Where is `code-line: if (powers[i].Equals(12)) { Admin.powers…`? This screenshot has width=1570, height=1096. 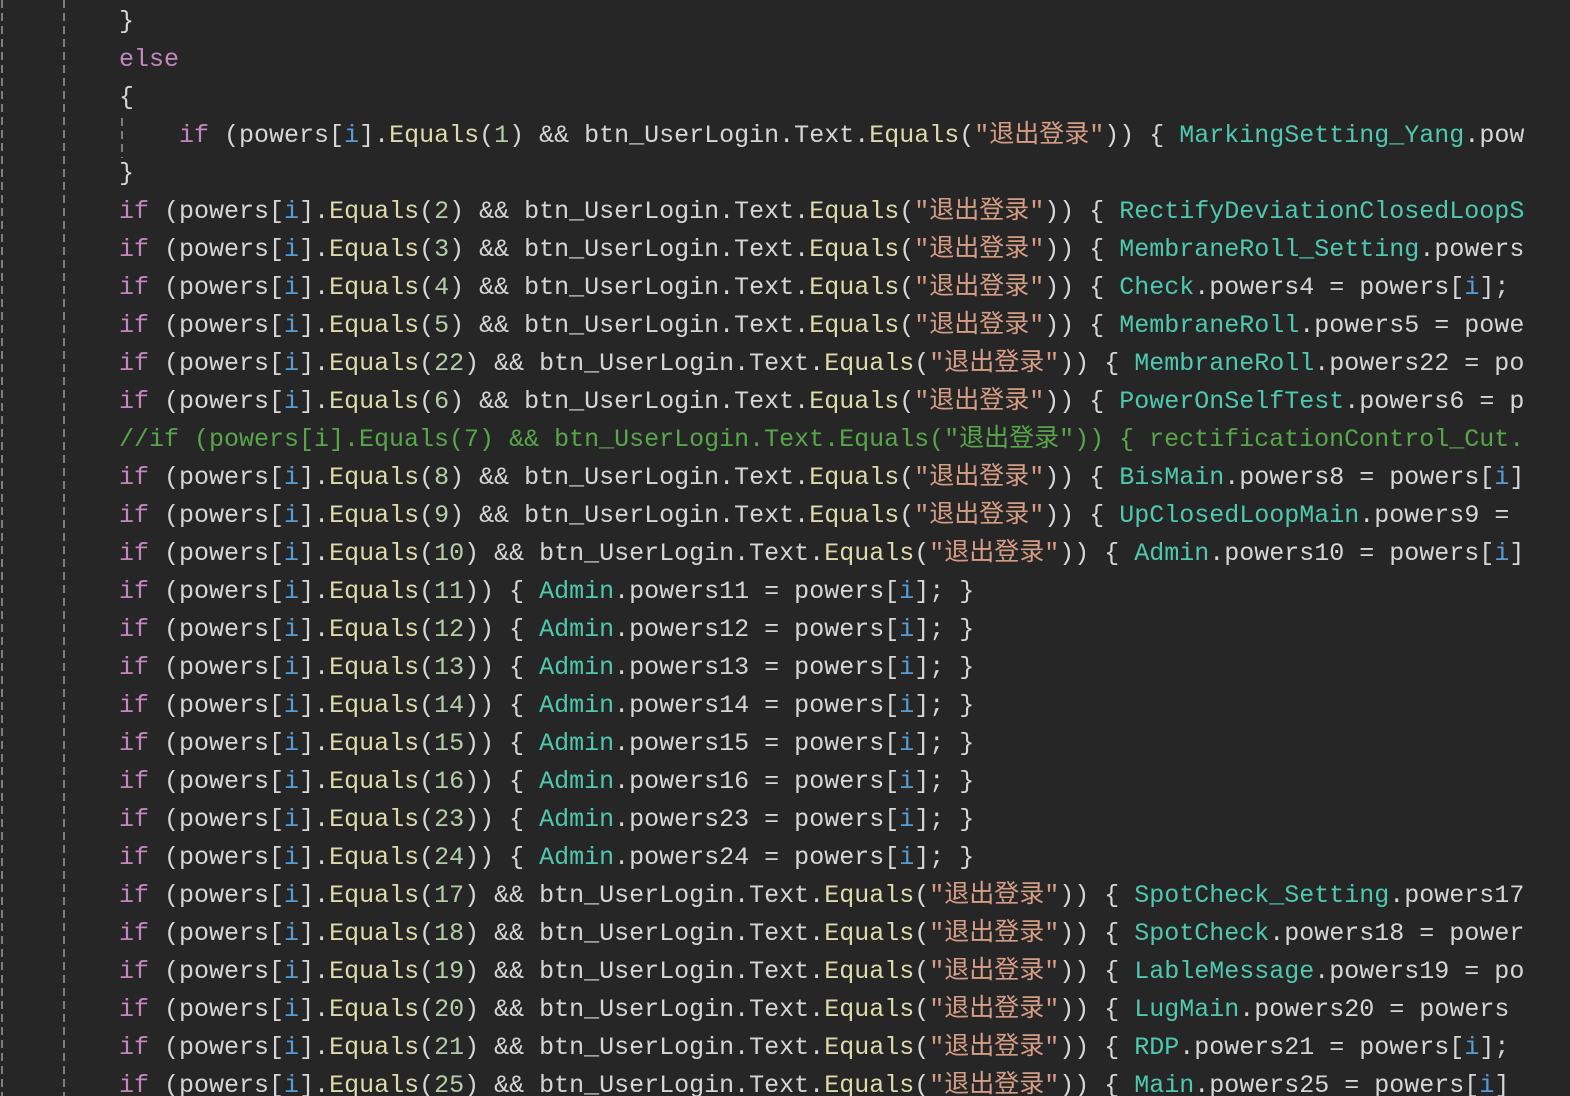 code-line: if (powers[i].Equals(12)) { Admin.powers… is located at coordinates (821, 630).